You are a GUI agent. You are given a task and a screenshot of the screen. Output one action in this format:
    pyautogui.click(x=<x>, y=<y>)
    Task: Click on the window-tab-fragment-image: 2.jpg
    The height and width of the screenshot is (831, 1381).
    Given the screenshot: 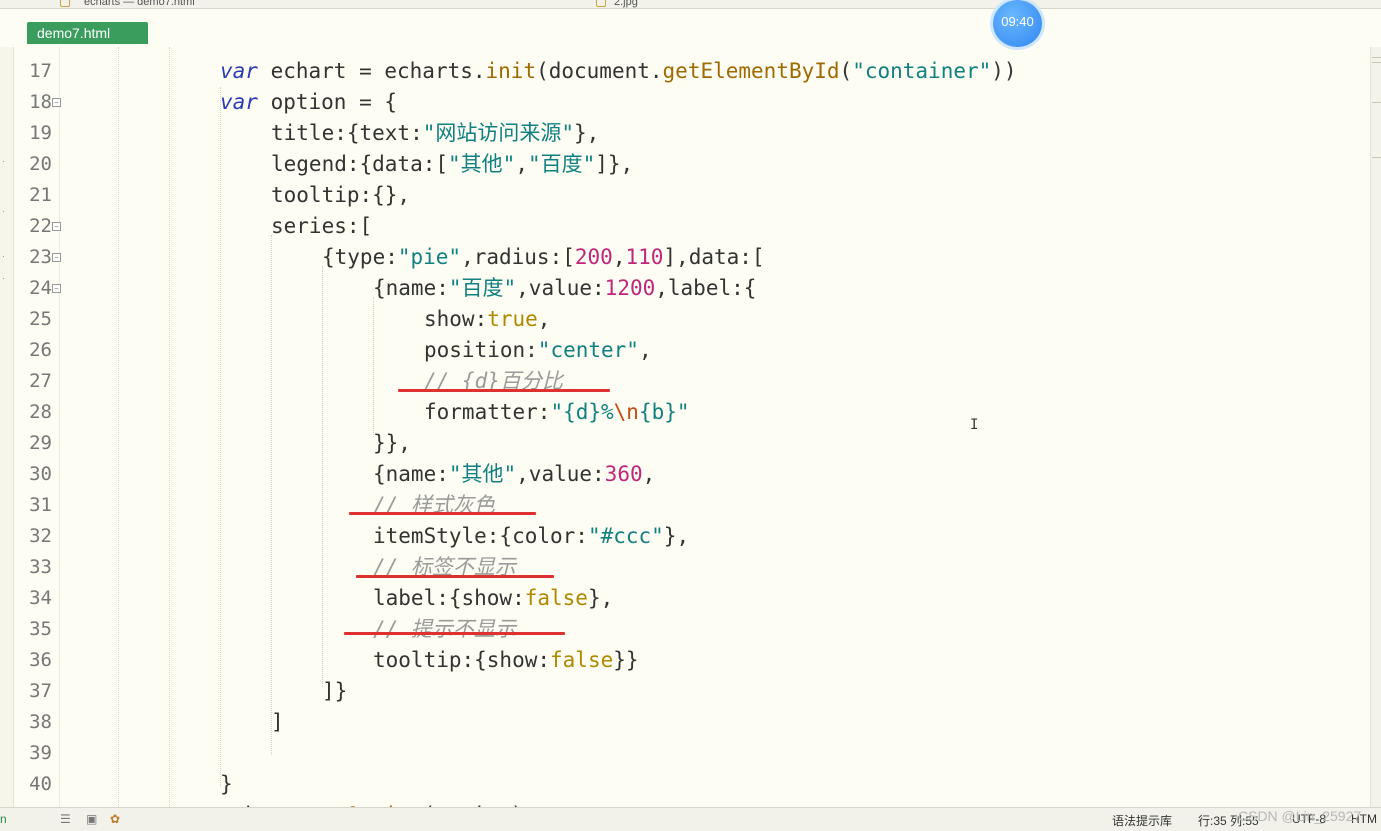 What is the action you would take?
    pyautogui.click(x=626, y=4)
    